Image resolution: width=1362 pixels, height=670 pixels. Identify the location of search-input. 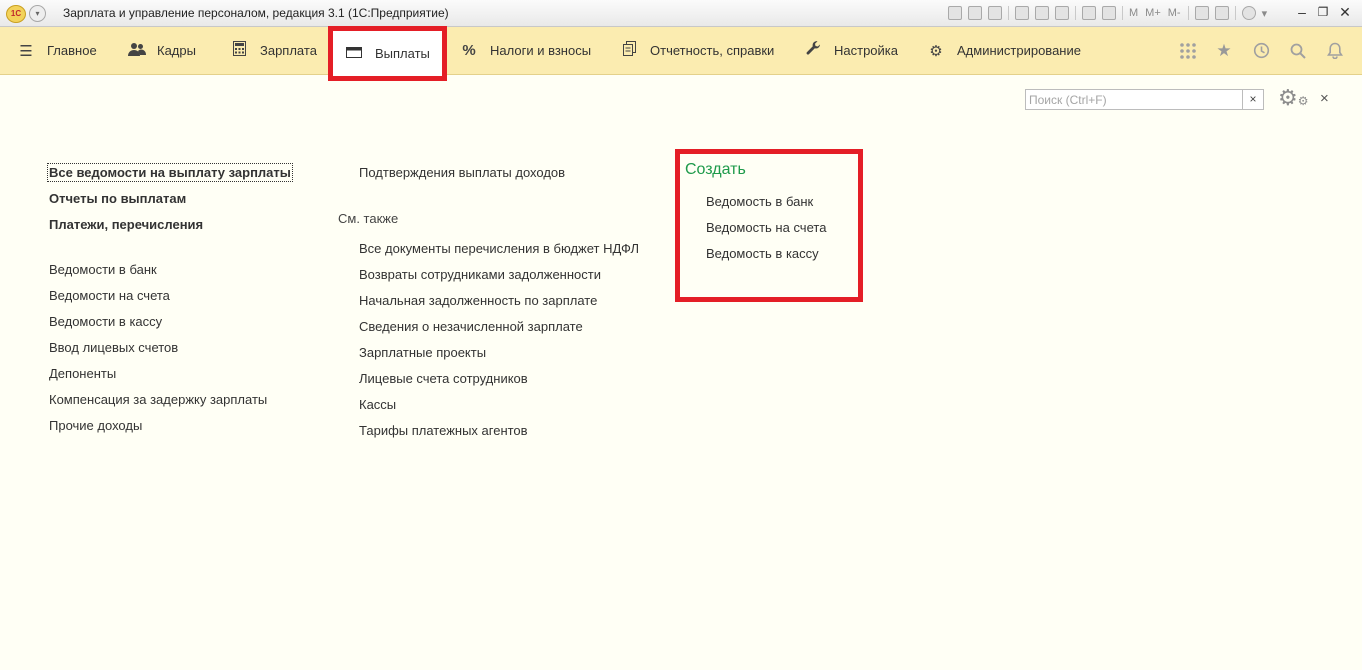
(1132, 99).